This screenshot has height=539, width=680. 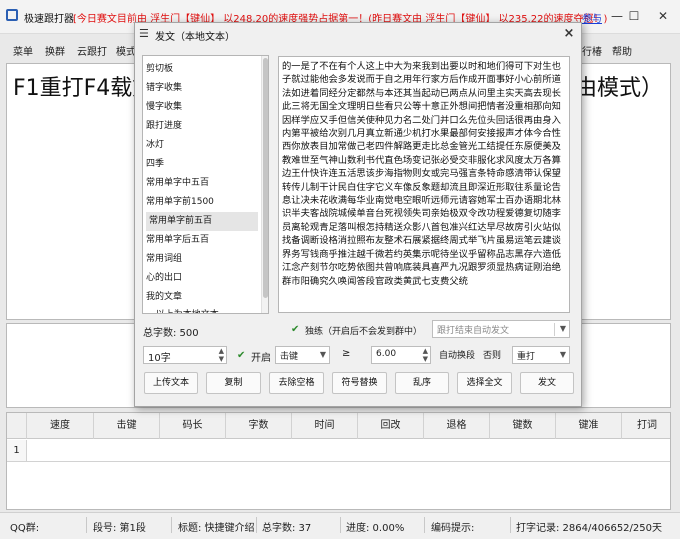 I want to click on enable-checkbox: ✔, so click(x=241, y=355).